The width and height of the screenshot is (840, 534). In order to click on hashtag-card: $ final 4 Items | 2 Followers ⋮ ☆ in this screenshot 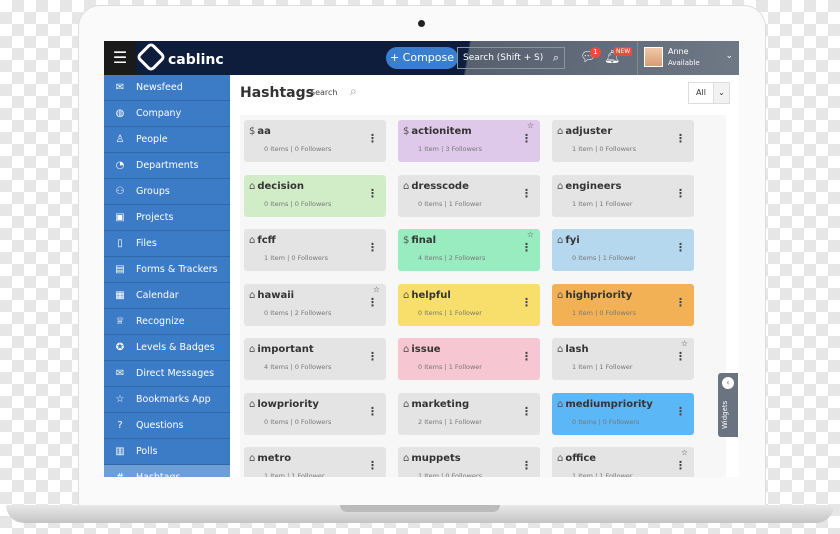, I will do `click(469, 250)`.